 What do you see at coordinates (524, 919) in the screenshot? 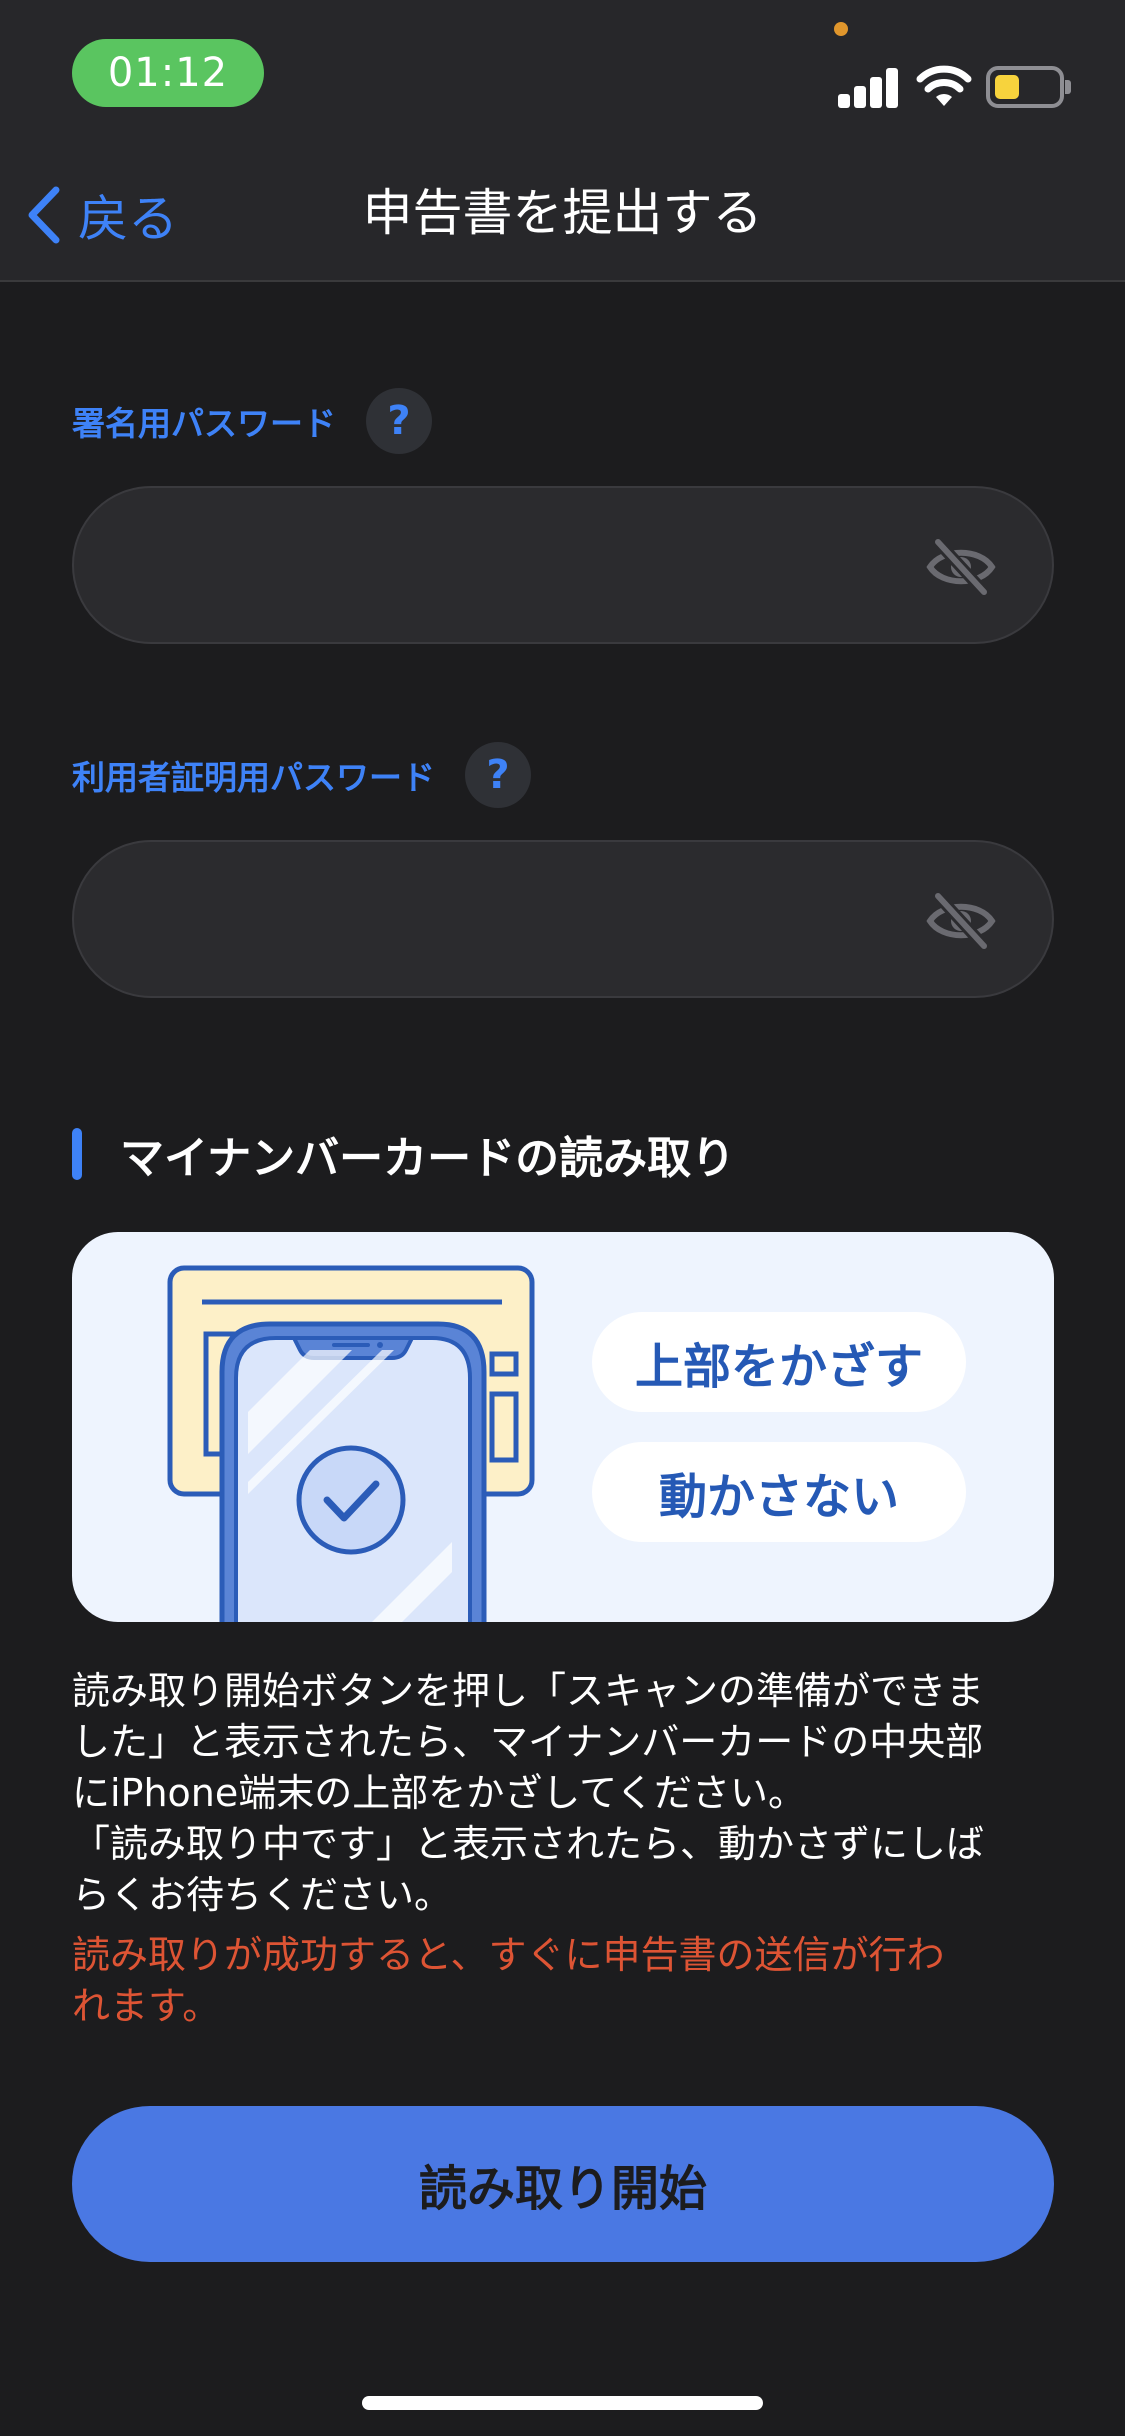
I see `user-cert-password-input` at bounding box center [524, 919].